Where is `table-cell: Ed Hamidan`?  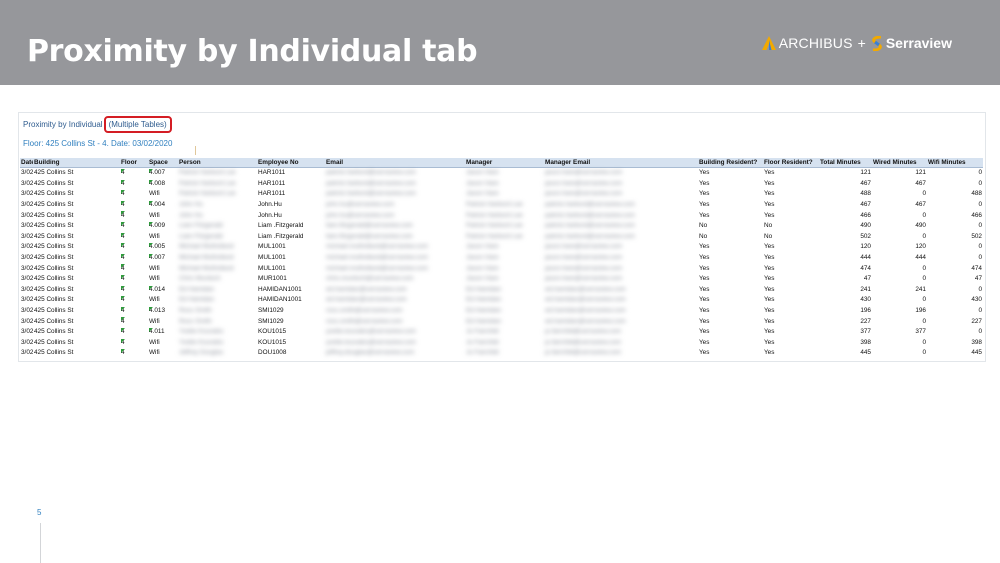 table-cell: Ed Hamidan is located at coordinates (484, 321).